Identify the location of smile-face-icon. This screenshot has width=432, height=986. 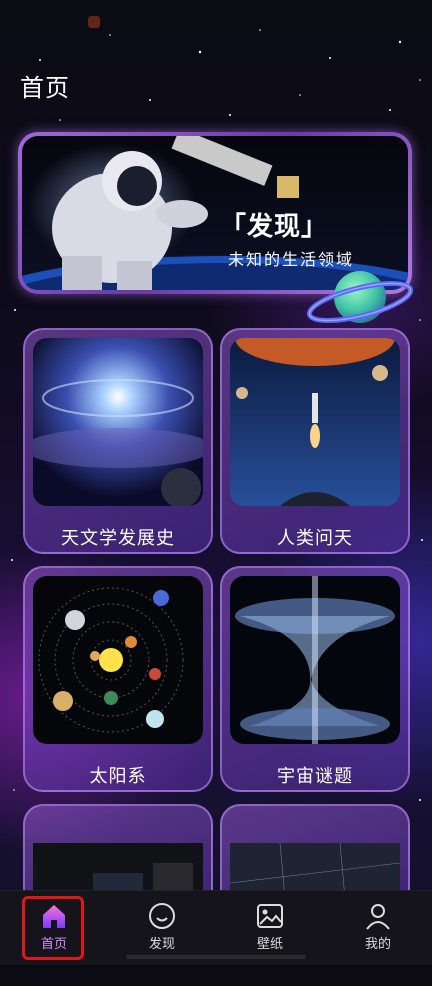
(162, 916).